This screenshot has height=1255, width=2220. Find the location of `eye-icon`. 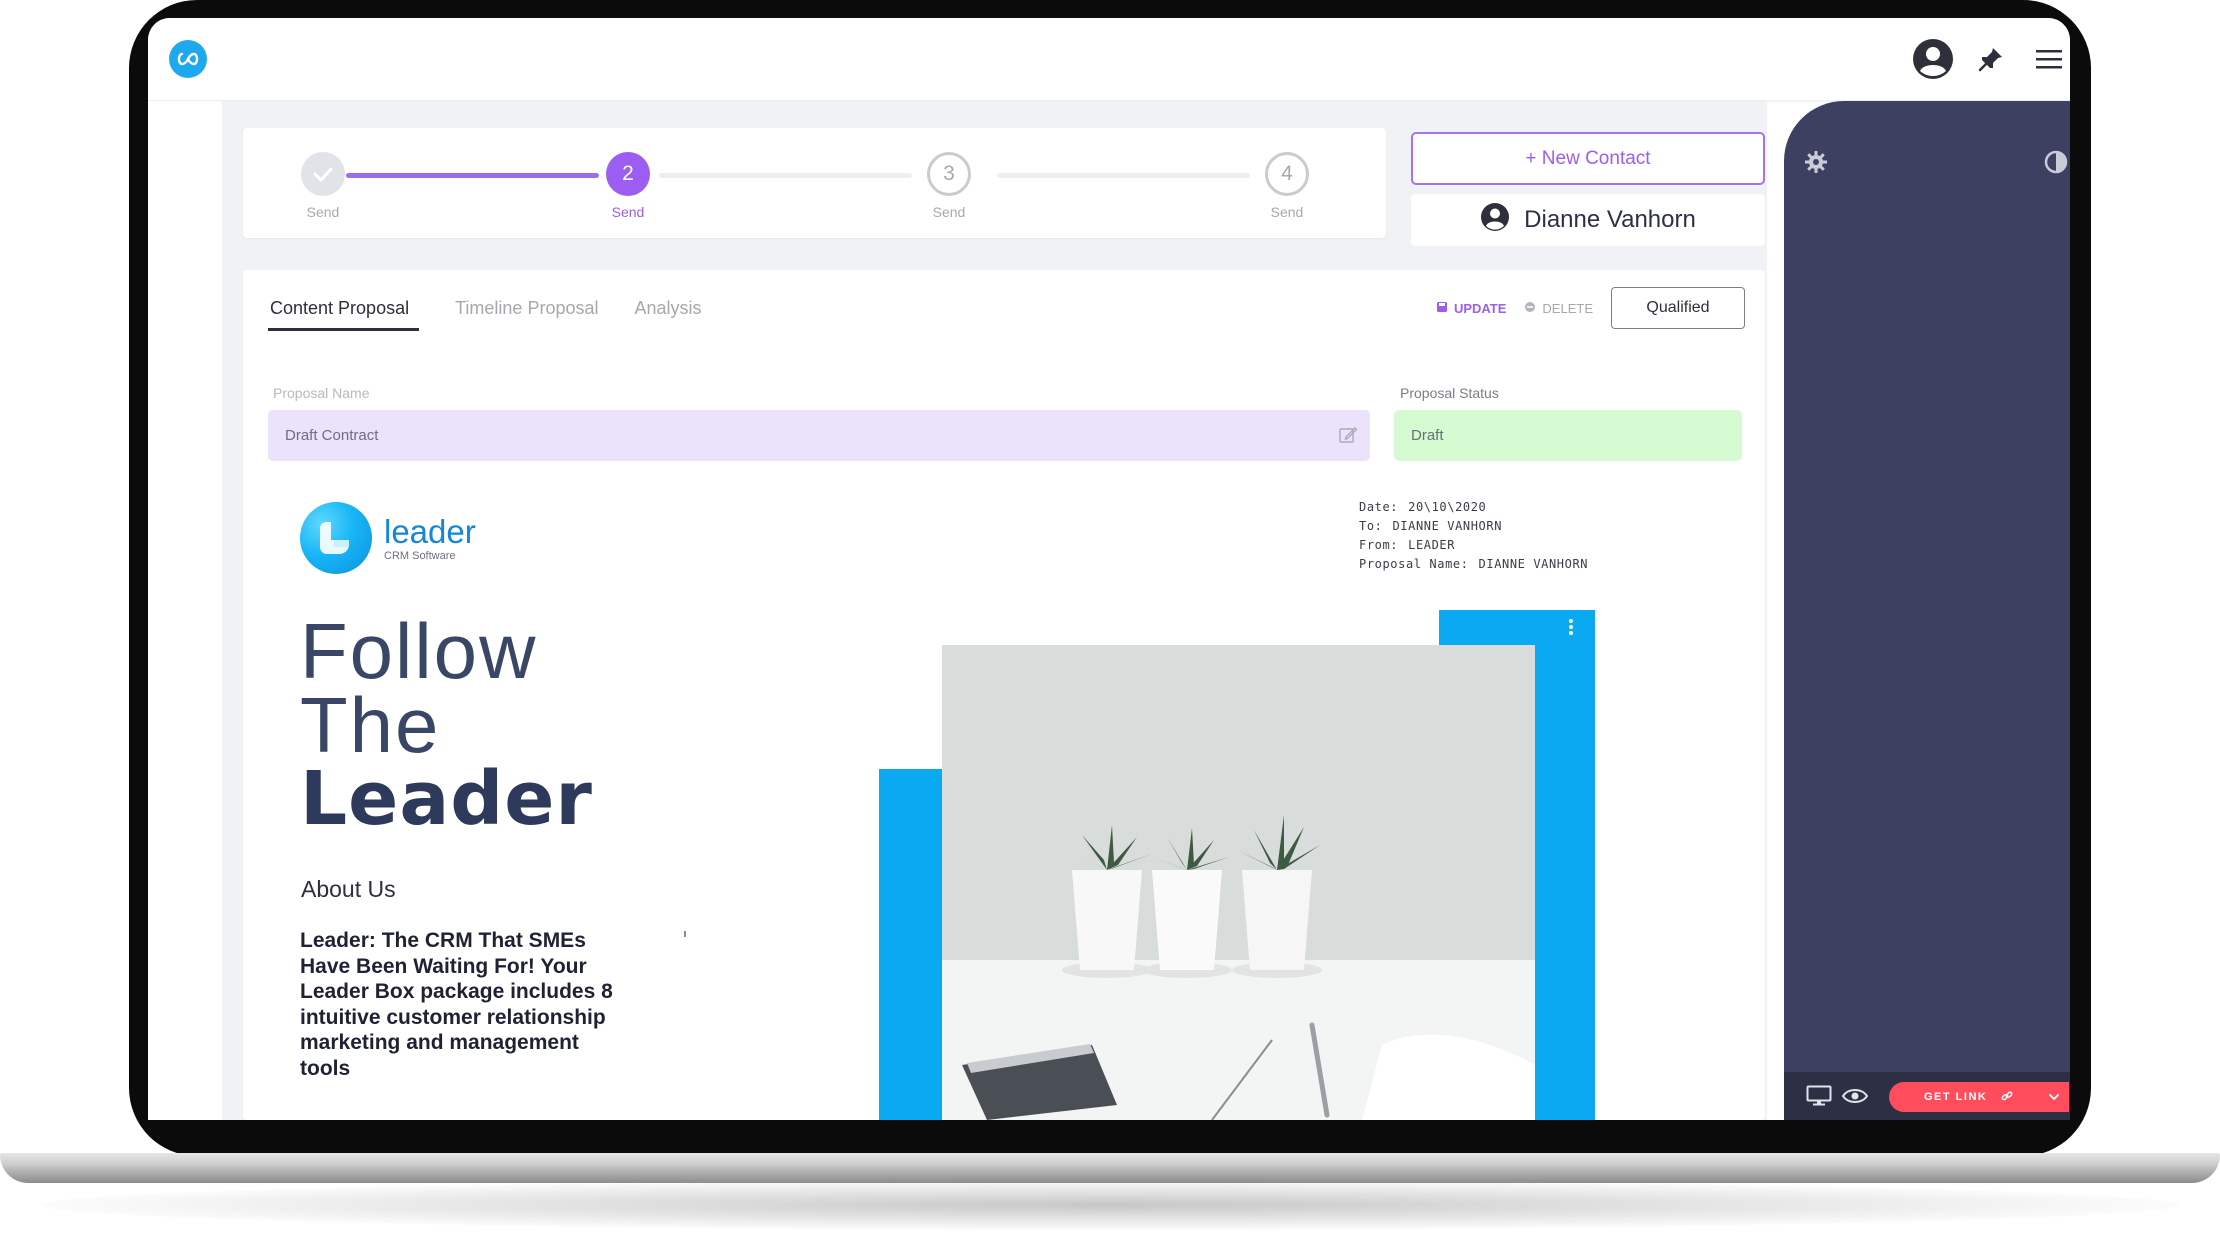

eye-icon is located at coordinates (1855, 1098).